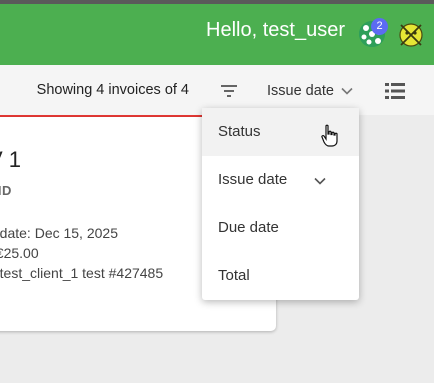  I want to click on sort-option-label: Status, so click(239, 131).